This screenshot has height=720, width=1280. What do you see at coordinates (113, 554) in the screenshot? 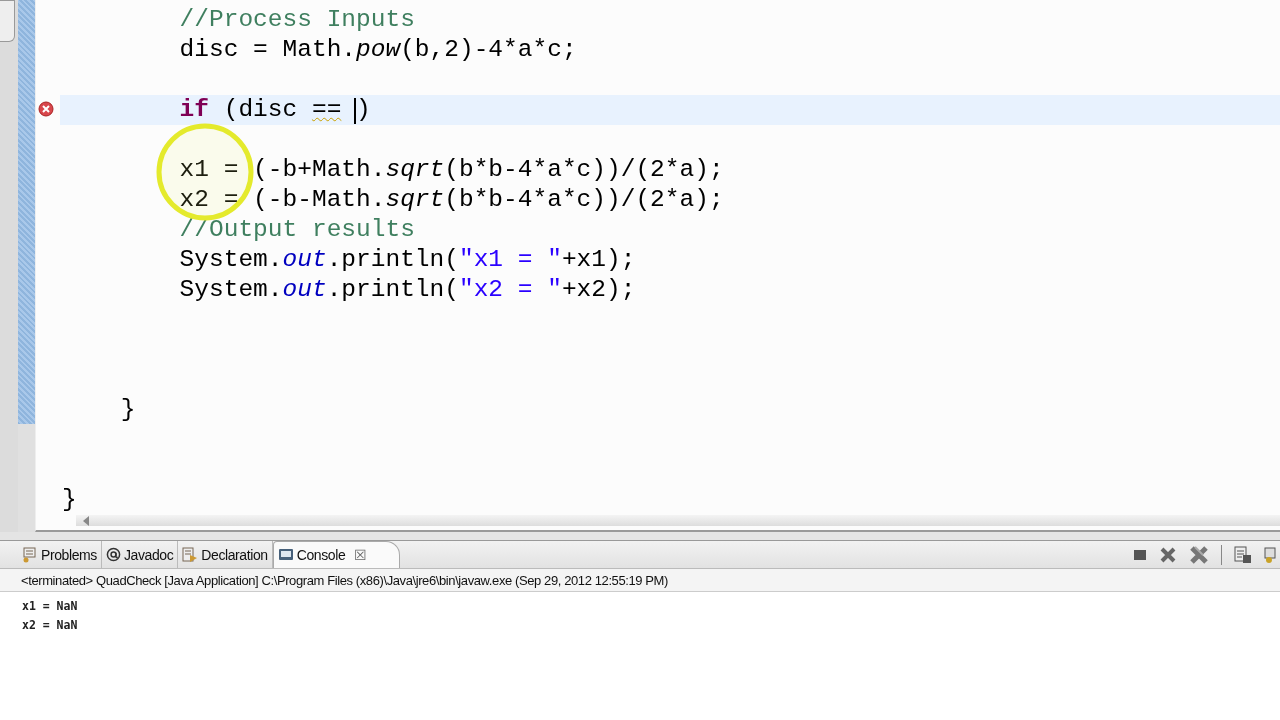
I see `at-sign-icon` at bounding box center [113, 554].